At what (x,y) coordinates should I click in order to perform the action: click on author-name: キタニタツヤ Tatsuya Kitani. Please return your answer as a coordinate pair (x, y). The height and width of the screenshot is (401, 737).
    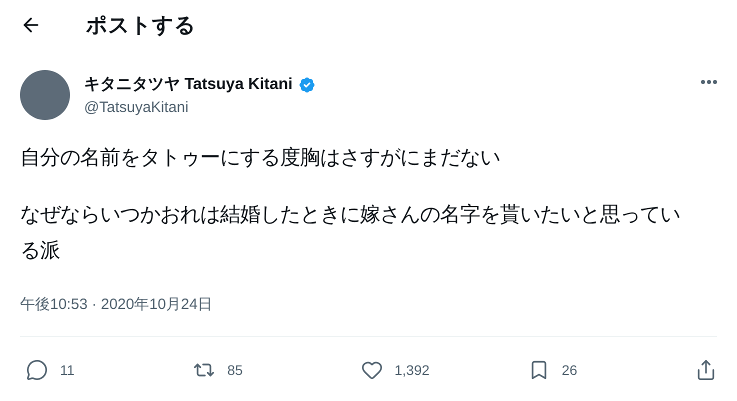
    Looking at the image, I should click on (188, 84).